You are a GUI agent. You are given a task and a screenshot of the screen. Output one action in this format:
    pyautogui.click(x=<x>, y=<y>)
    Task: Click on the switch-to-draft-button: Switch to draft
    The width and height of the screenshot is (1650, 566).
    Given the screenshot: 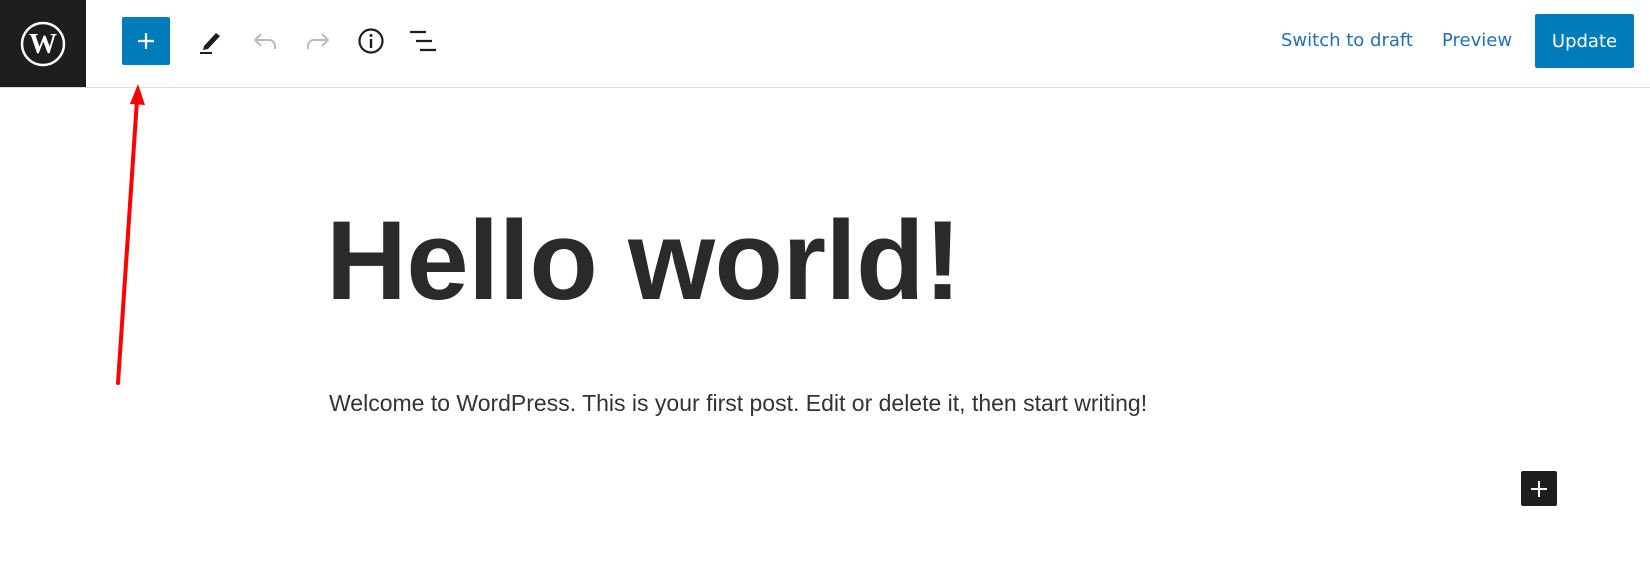 What is the action you would take?
    pyautogui.click(x=1347, y=40)
    